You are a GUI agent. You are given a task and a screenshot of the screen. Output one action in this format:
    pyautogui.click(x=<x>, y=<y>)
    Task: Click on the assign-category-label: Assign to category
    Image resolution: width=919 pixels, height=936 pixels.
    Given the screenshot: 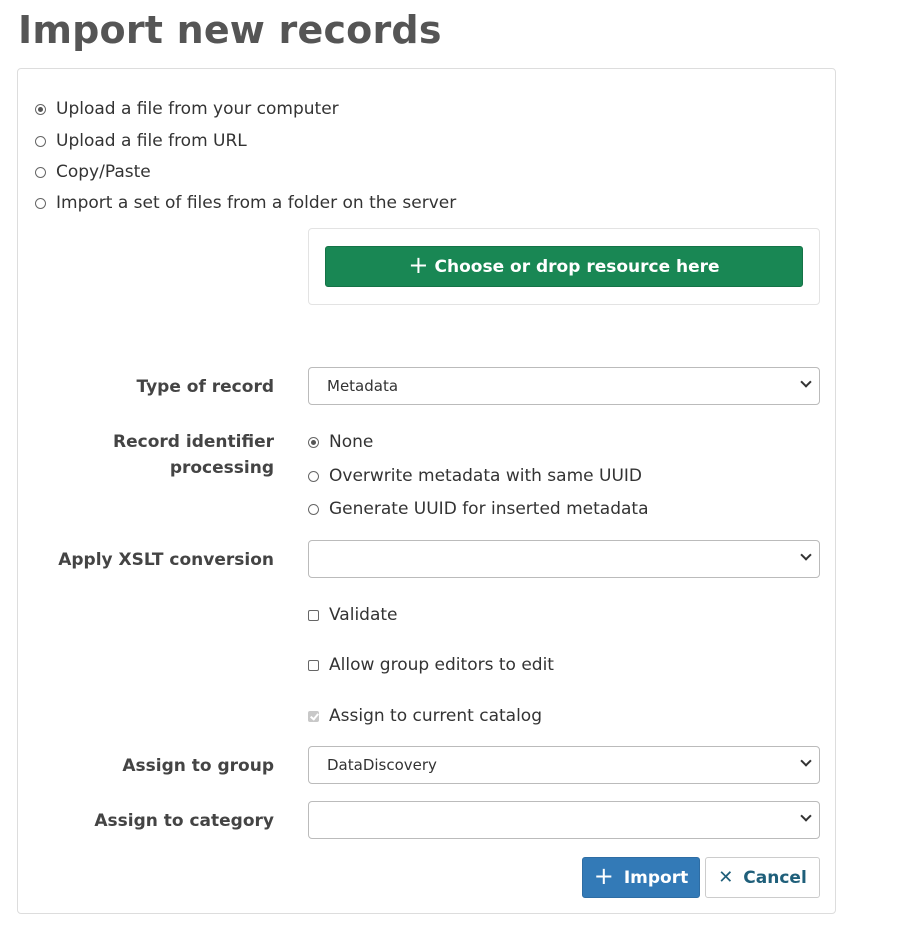 What is the action you would take?
    pyautogui.click(x=184, y=821)
    